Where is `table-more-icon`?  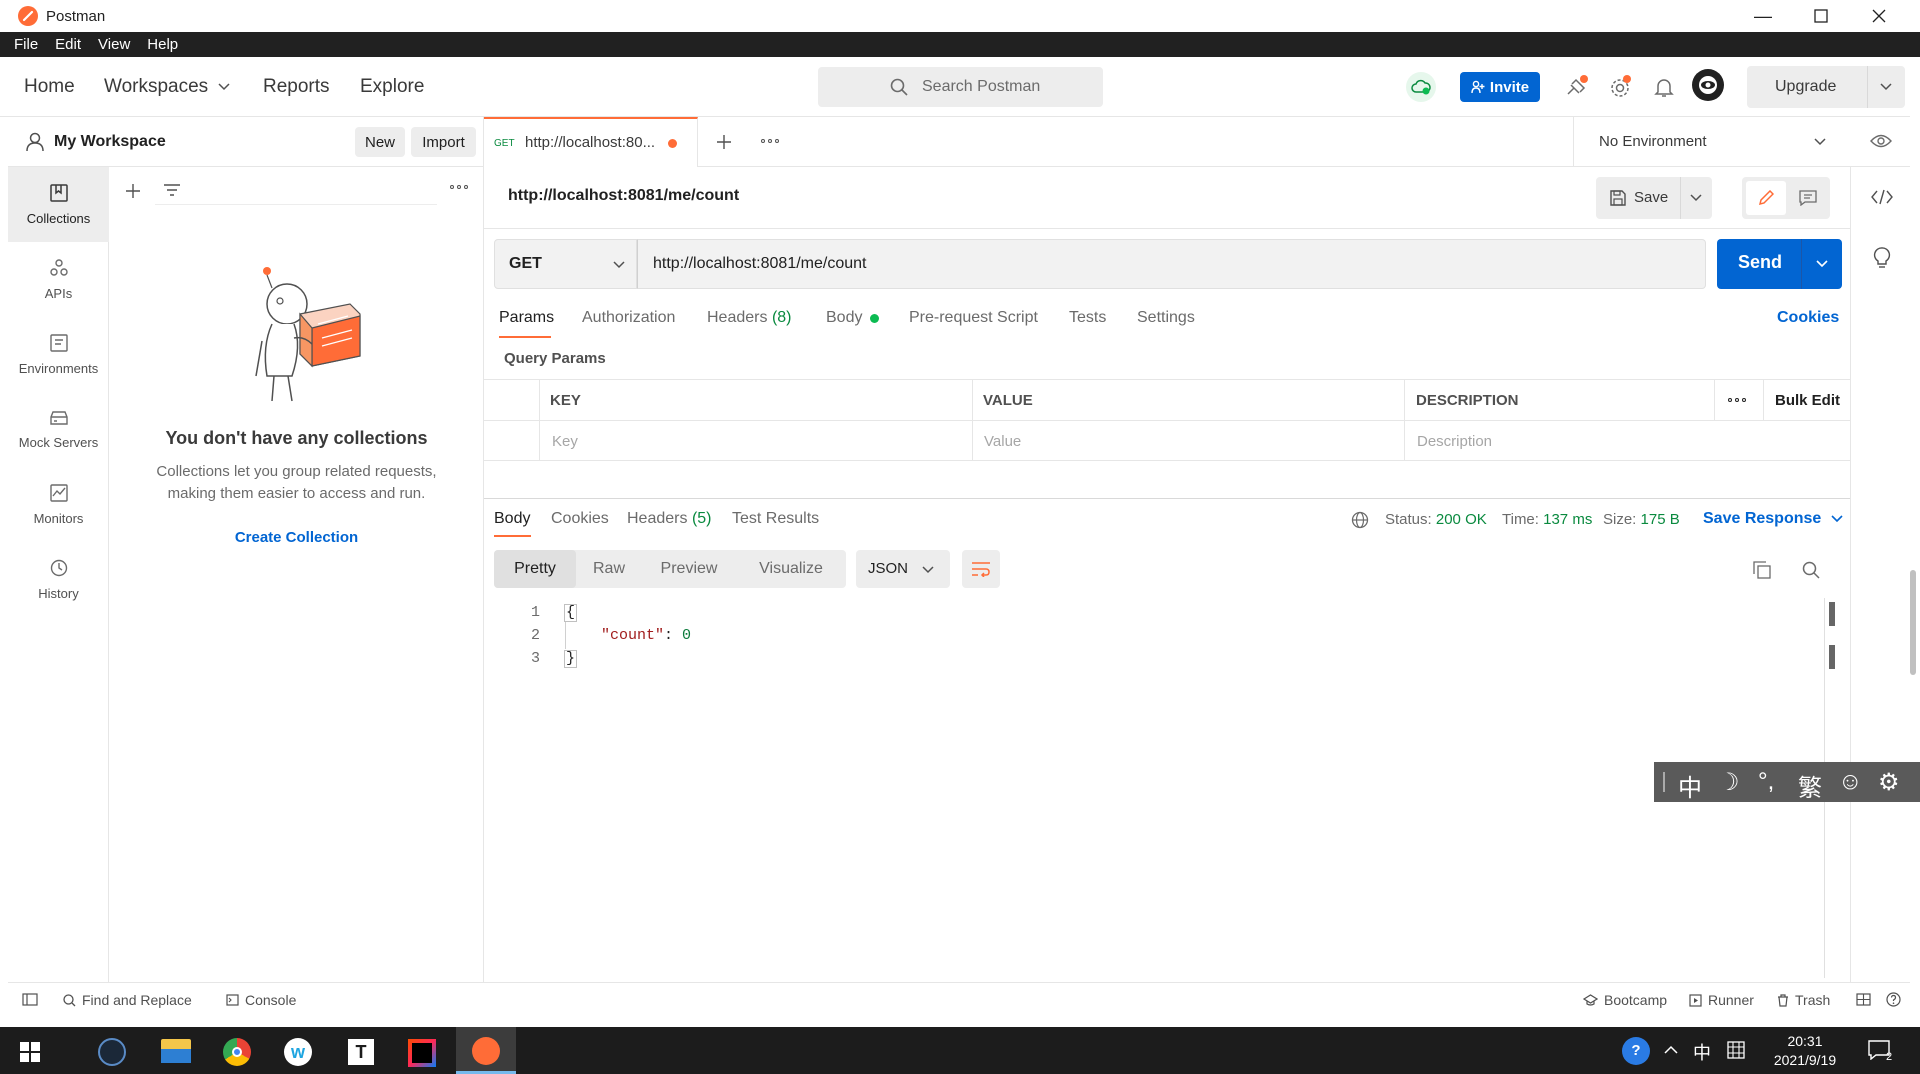
table-more-icon is located at coordinates (1737, 400).